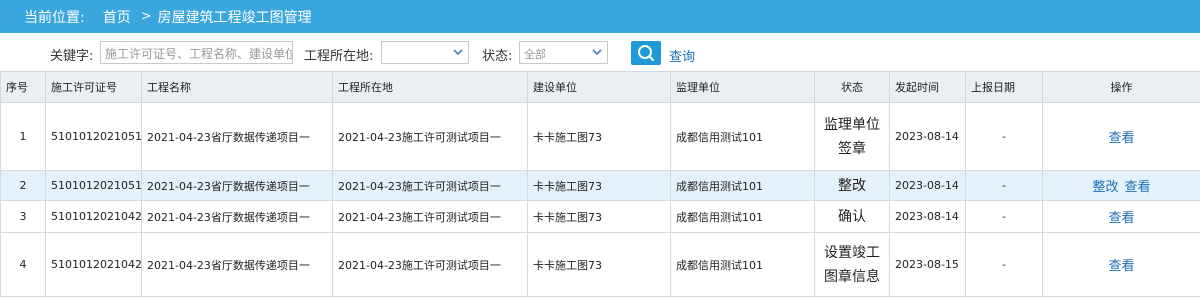 The image size is (1200, 298). I want to click on row-no: 1, so click(23, 136).